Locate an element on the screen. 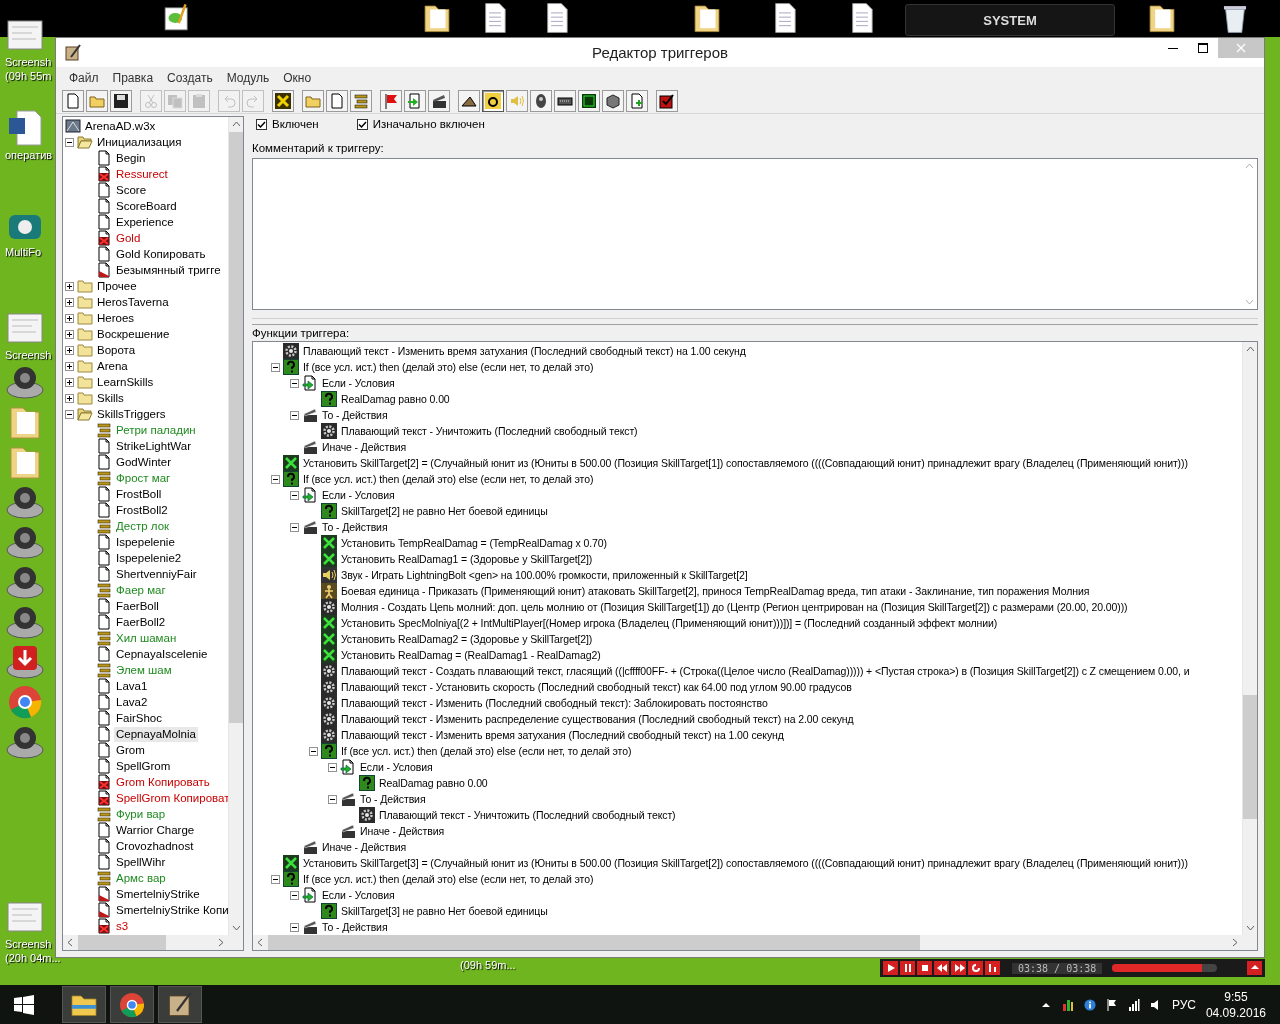  trigger-tree-item: s3 is located at coordinates (122, 926).